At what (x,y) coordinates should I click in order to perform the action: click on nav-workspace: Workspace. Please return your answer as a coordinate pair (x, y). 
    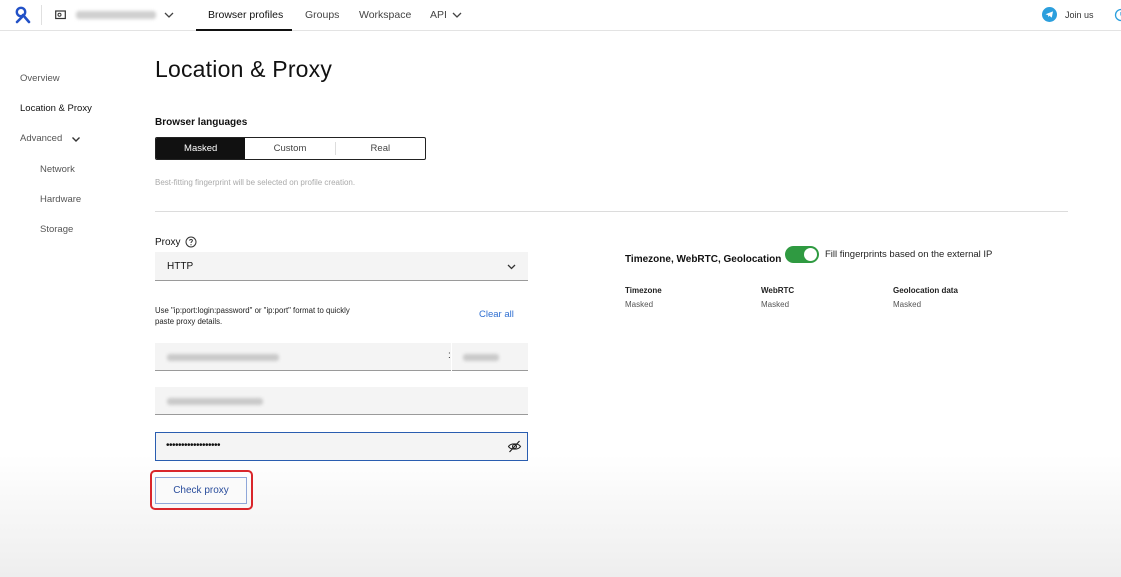
    Looking at the image, I should click on (385, 15).